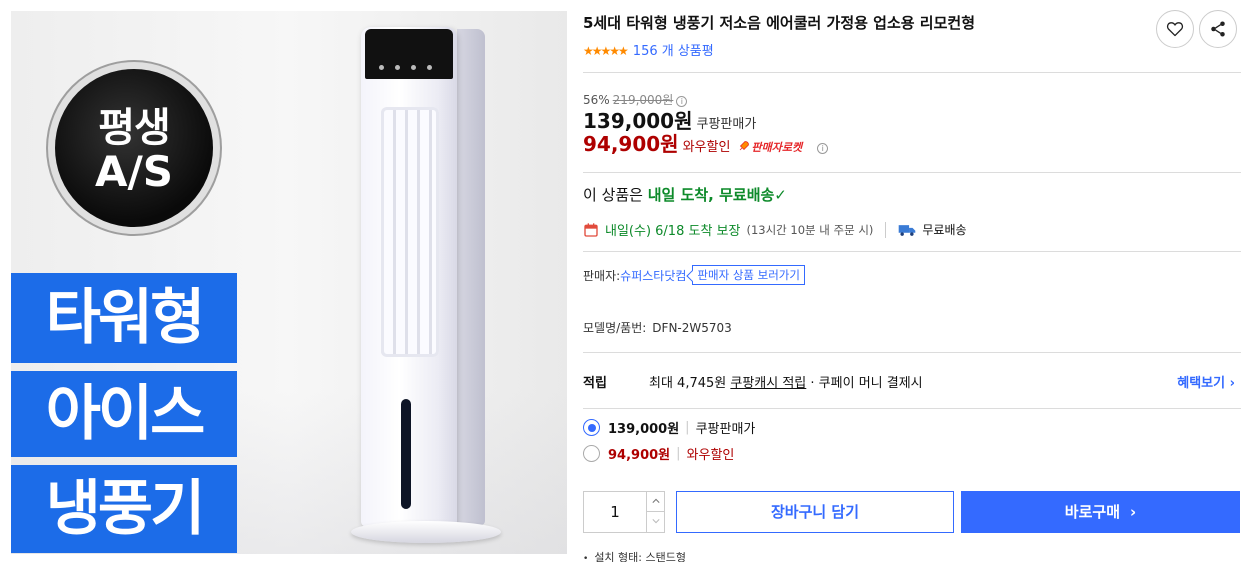 The image size is (1251, 562). I want to click on chevron-up-icon, so click(656, 500).